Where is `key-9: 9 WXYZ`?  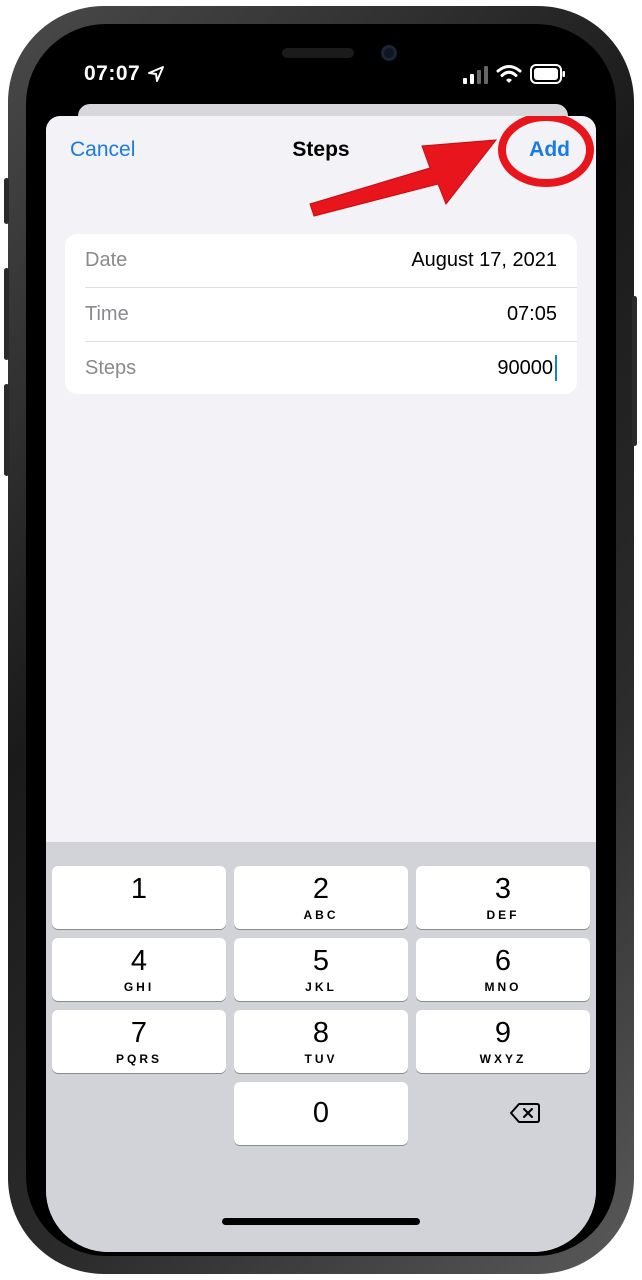
key-9: 9 WXYZ is located at coordinates (503, 1041).